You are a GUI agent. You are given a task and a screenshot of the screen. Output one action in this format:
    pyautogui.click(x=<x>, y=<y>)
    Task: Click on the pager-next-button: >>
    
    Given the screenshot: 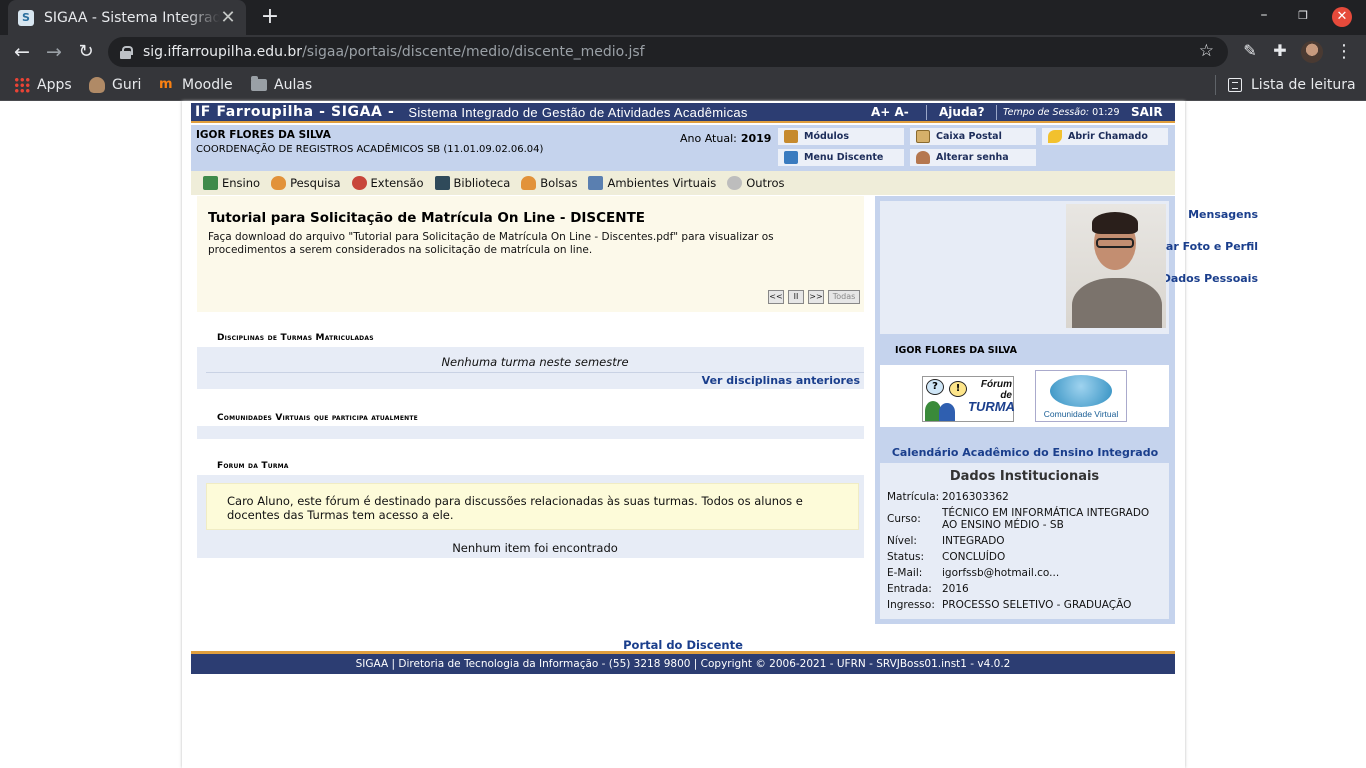 What is the action you would take?
    pyautogui.click(x=816, y=297)
    